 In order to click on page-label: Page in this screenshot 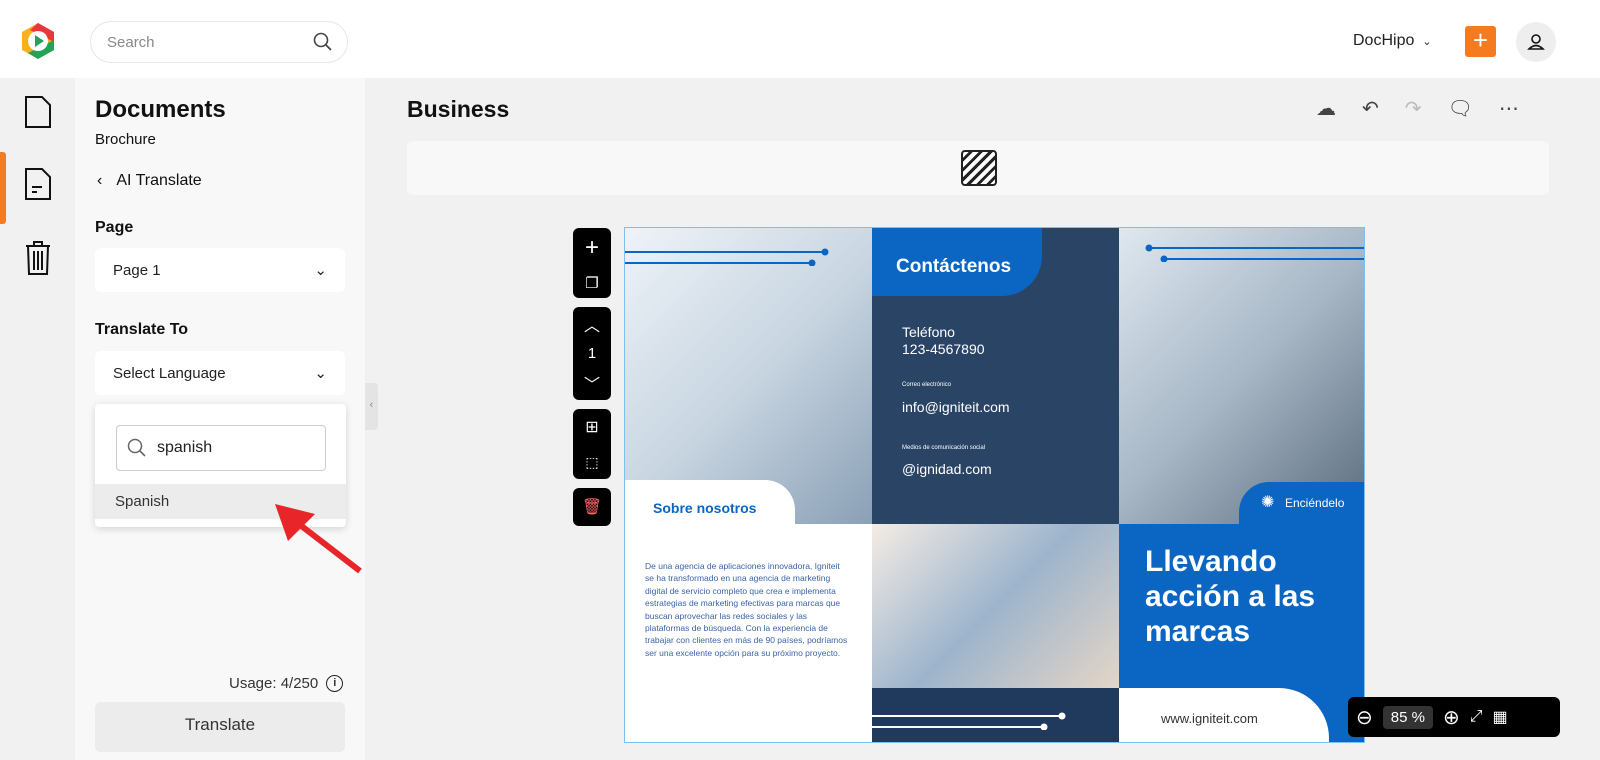, I will do `click(114, 227)`.